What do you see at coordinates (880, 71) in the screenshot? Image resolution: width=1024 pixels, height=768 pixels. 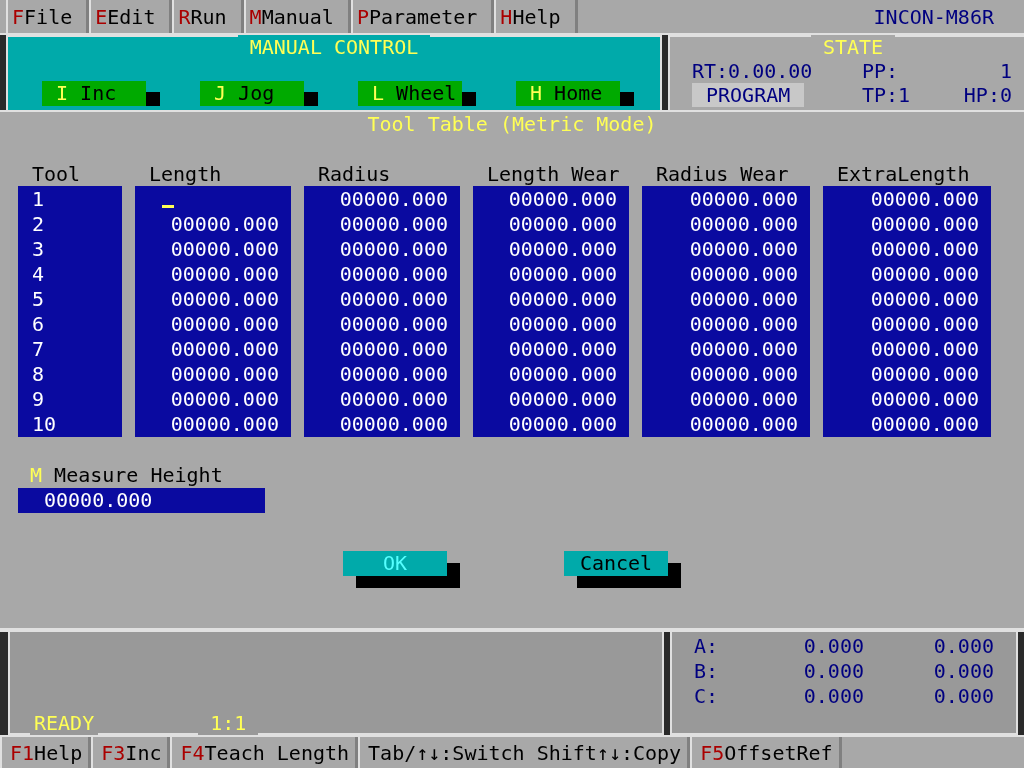 I see `pp-label: PP:` at bounding box center [880, 71].